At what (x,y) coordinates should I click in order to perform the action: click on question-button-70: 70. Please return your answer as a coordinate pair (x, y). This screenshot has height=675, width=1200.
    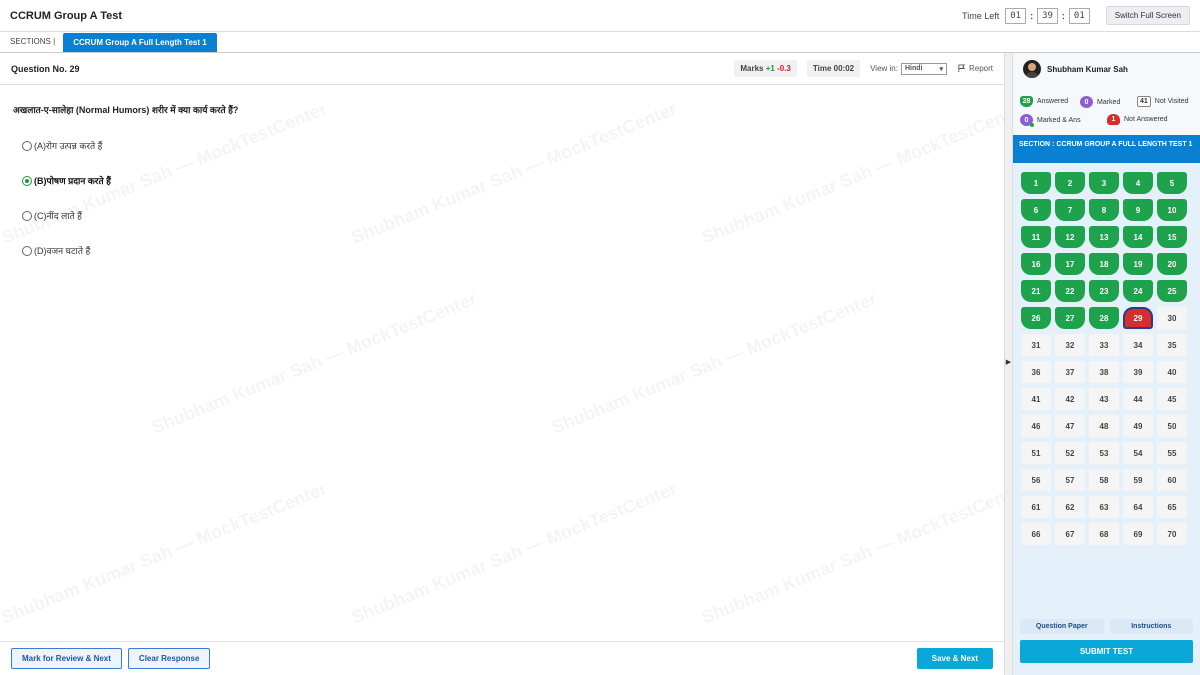
    Looking at the image, I should click on (1172, 534).